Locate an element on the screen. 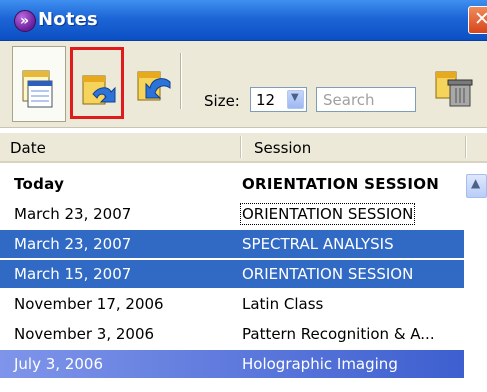 The height and width of the screenshot is (392, 487). row-session: SPECTRAL ANALYSIS is located at coordinates (318, 244).